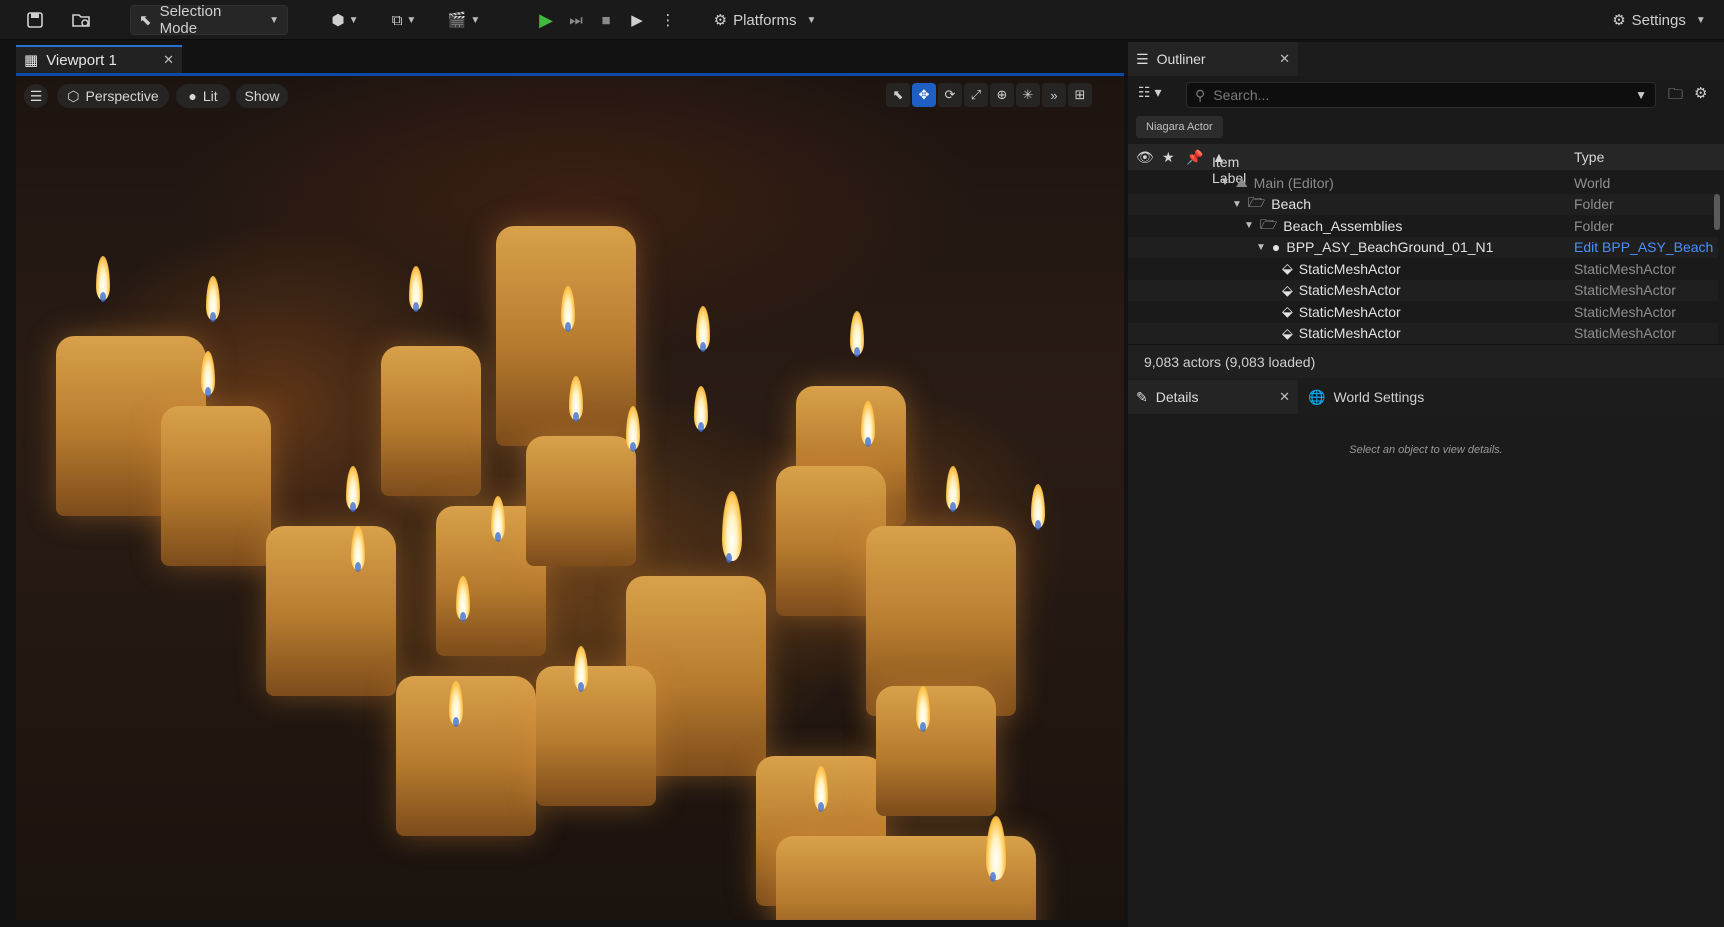  I want to click on select-arrow-icon: ⬉, so click(898, 95).